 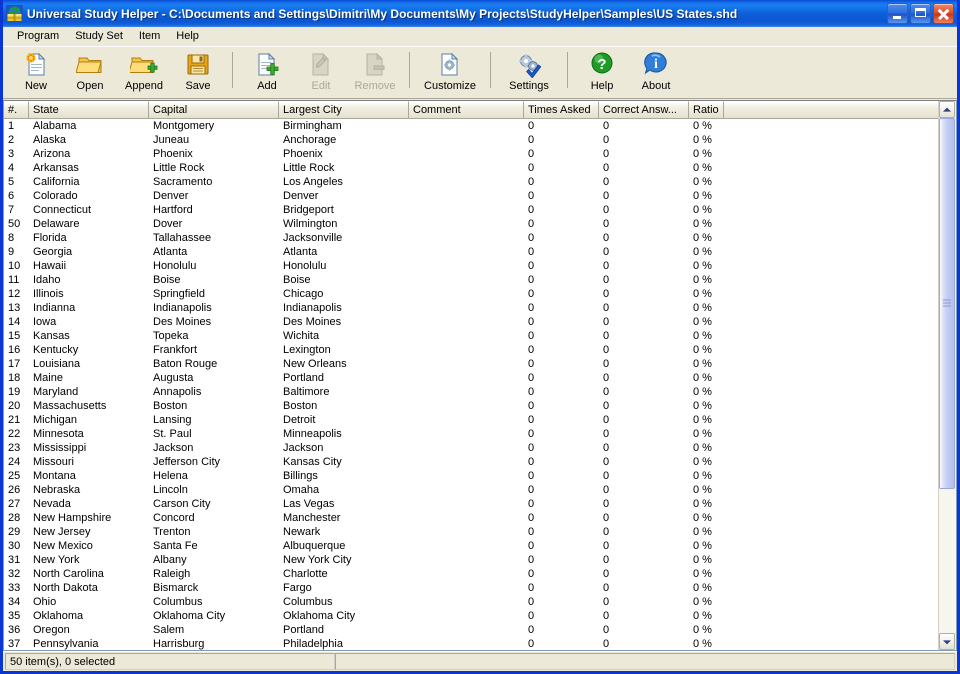 What do you see at coordinates (466, 532) in the screenshot?
I see `table-cell-comment` at bounding box center [466, 532].